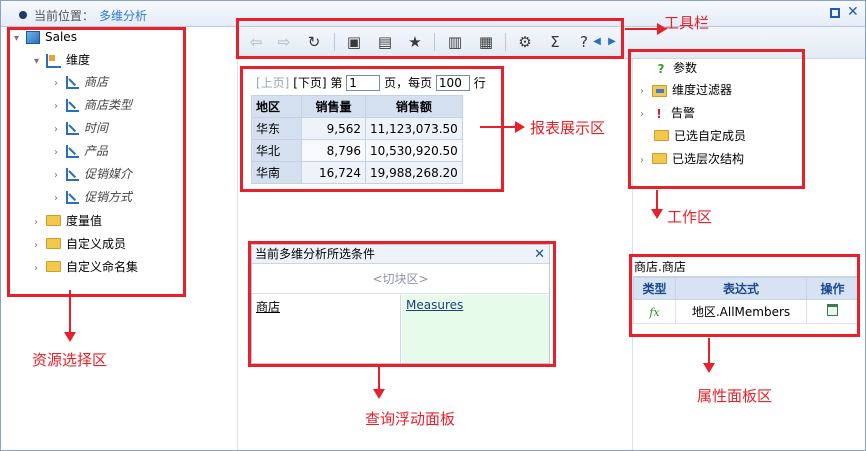 Image resolution: width=866 pixels, height=451 pixels. I want to click on workspace-highlight, so click(716, 119).